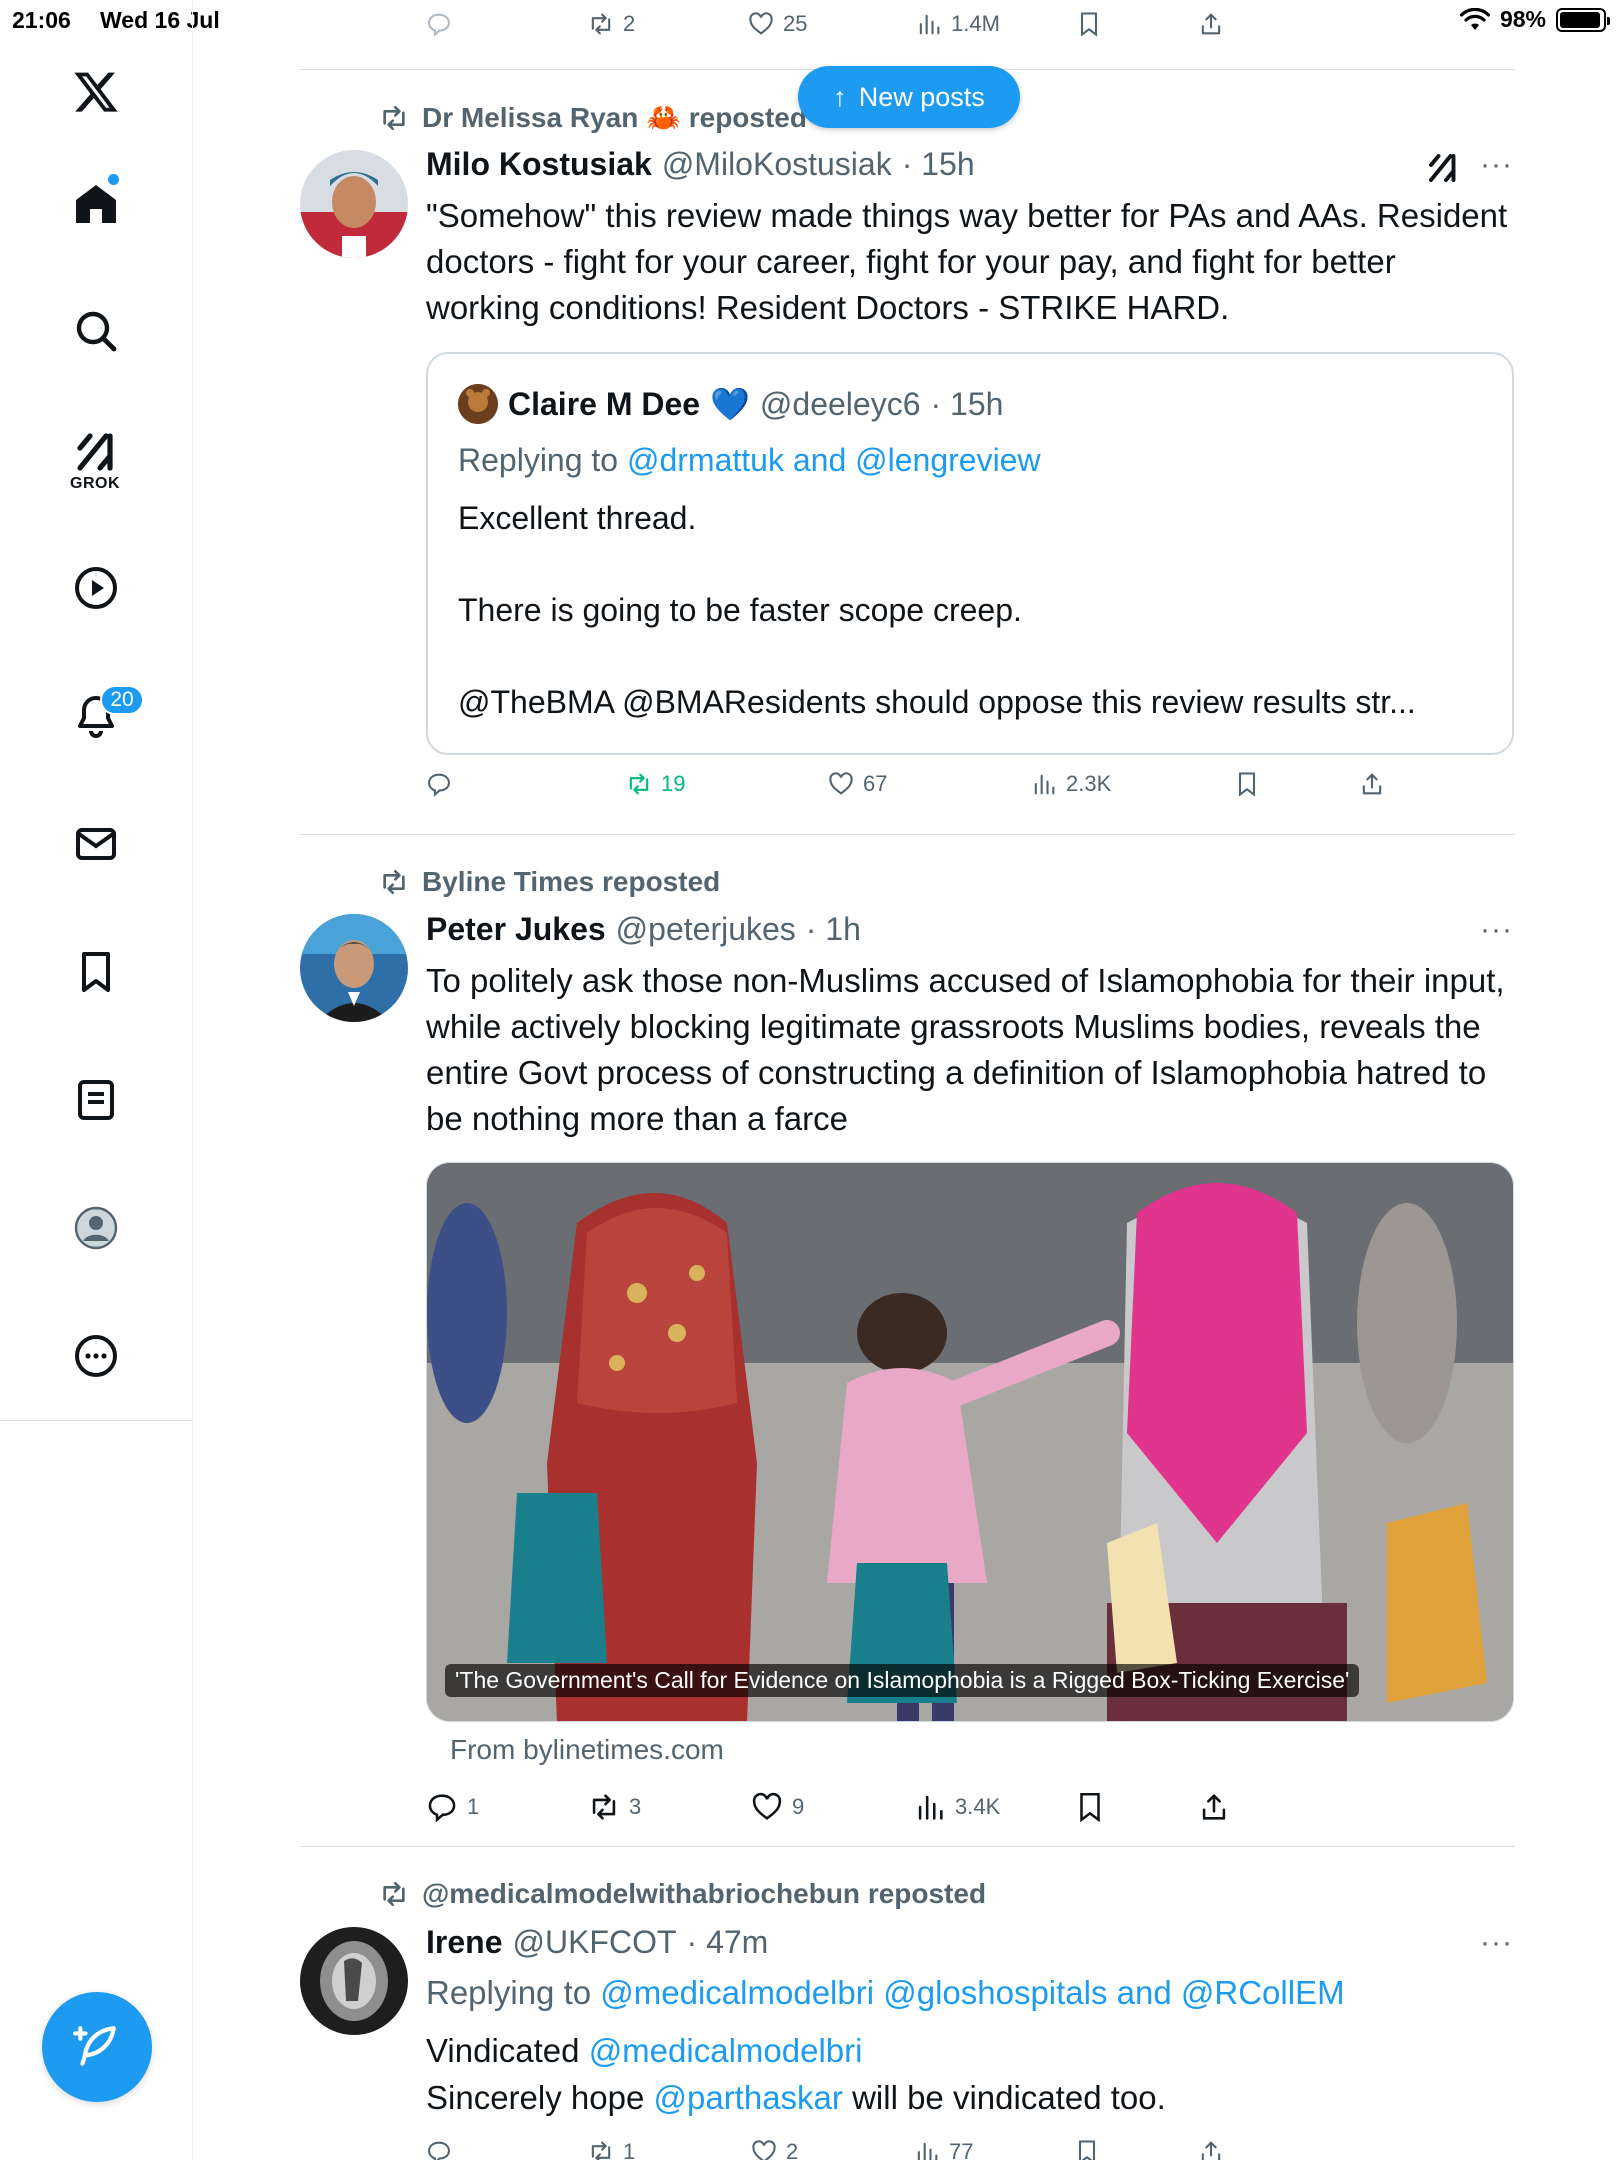 This screenshot has height=2160, width=1620. I want to click on author-handle: @UKFCOT, so click(594, 1942).